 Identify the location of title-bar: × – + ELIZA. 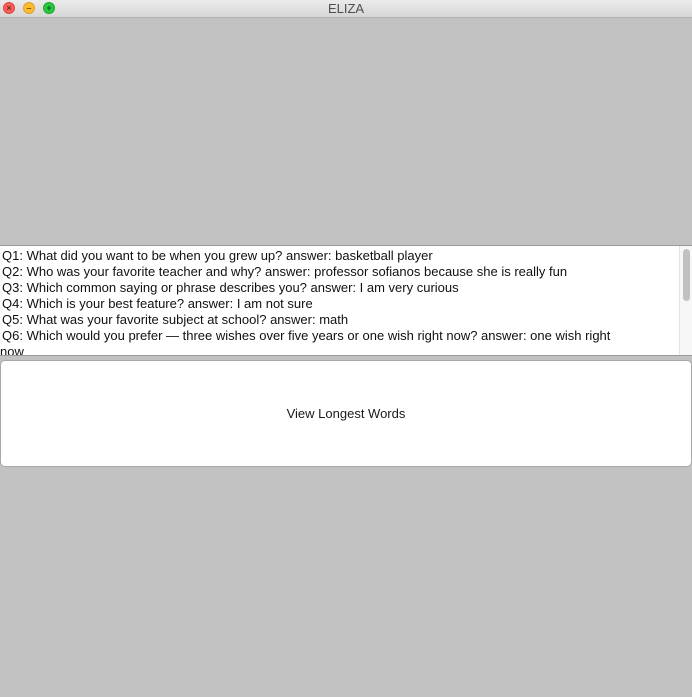
(346, 9).